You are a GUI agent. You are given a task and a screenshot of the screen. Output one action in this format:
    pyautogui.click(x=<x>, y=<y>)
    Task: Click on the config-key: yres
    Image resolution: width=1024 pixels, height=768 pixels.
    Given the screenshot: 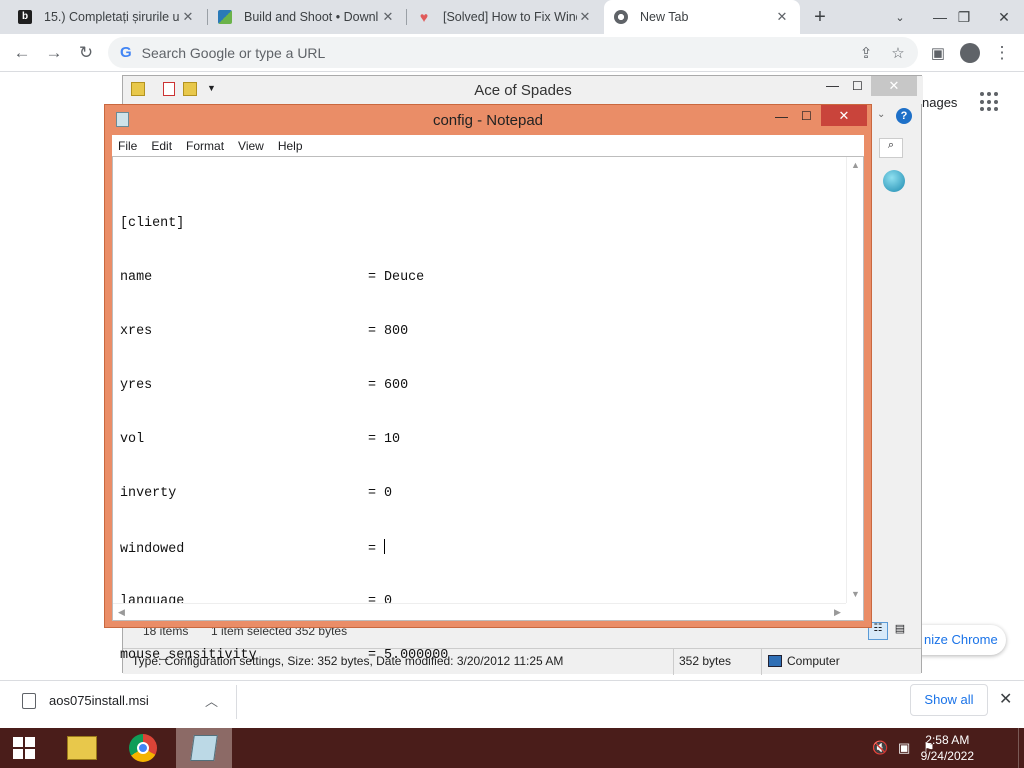 What is the action you would take?
    pyautogui.click(x=136, y=385)
    